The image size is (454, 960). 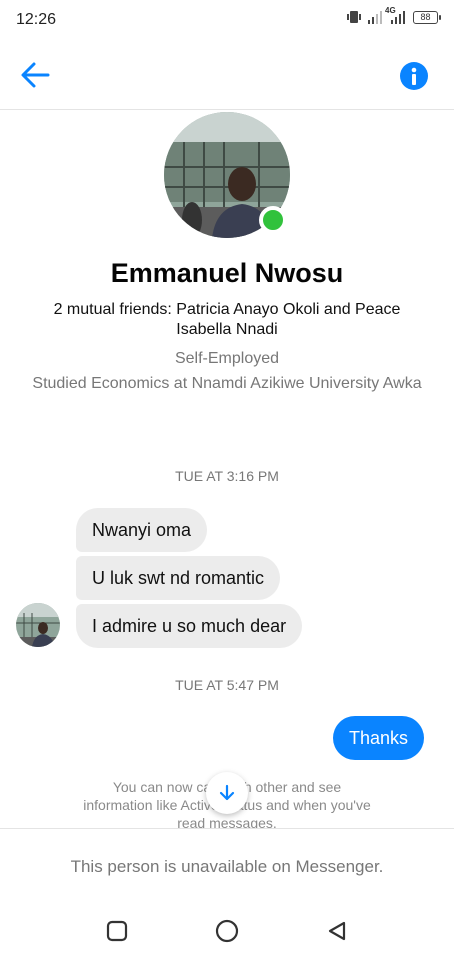 I want to click on back-button, so click(x=35, y=75).